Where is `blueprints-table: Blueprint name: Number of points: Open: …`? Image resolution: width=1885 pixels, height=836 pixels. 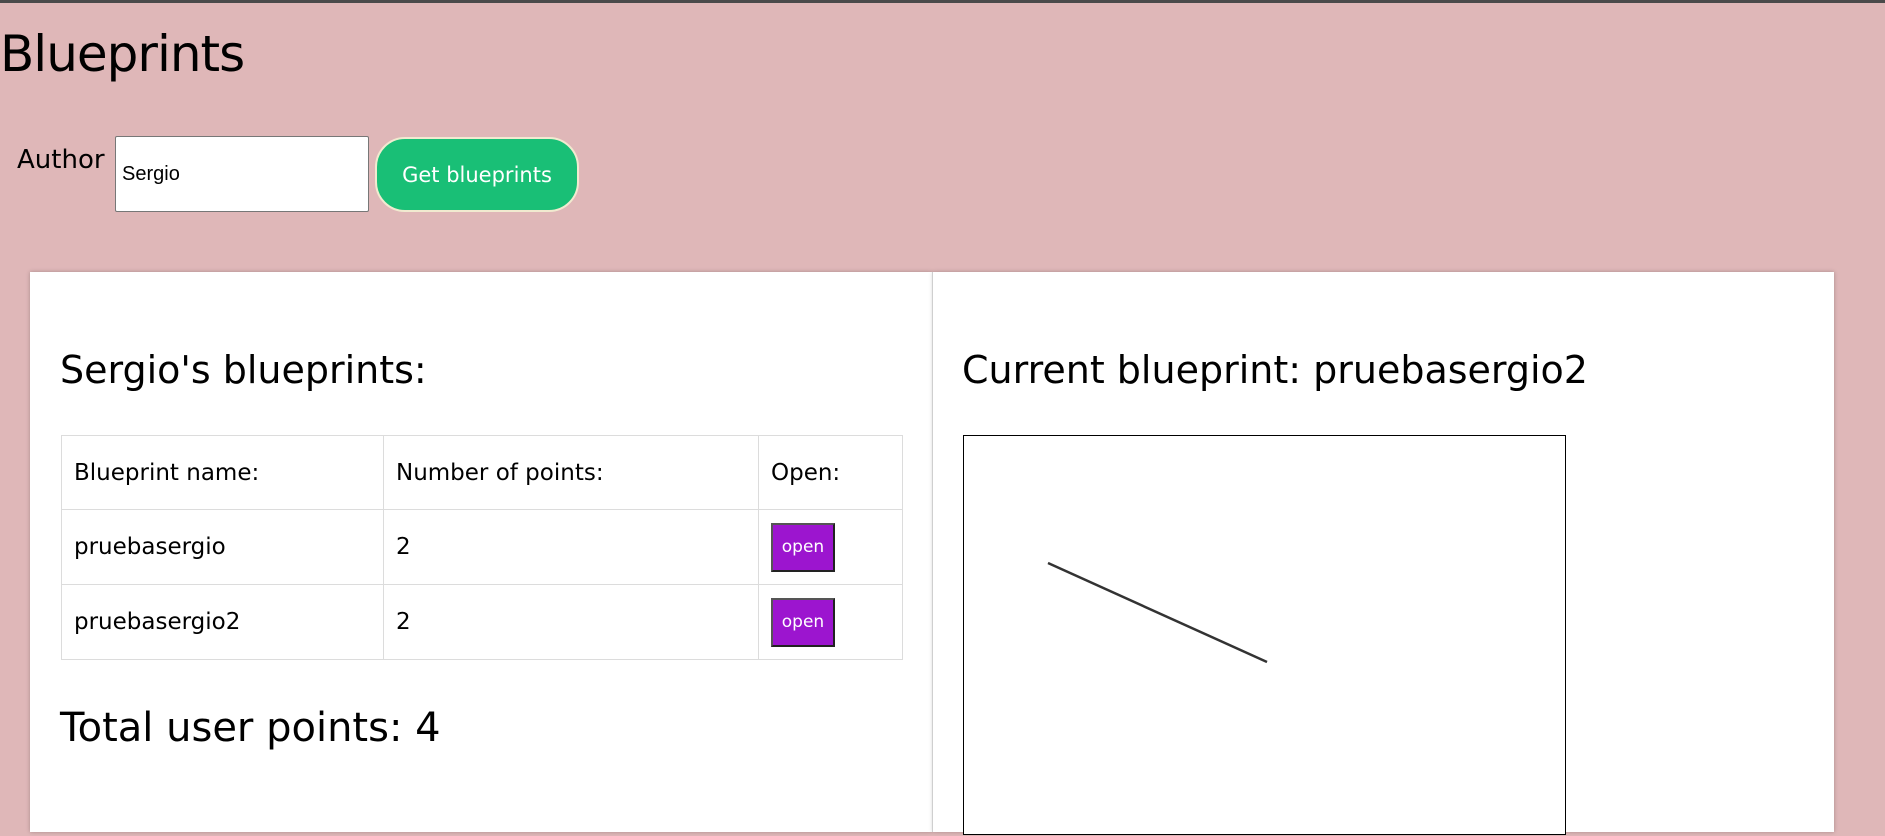 blueprints-table: Blueprint name: Number of points: Open: … is located at coordinates (482, 547).